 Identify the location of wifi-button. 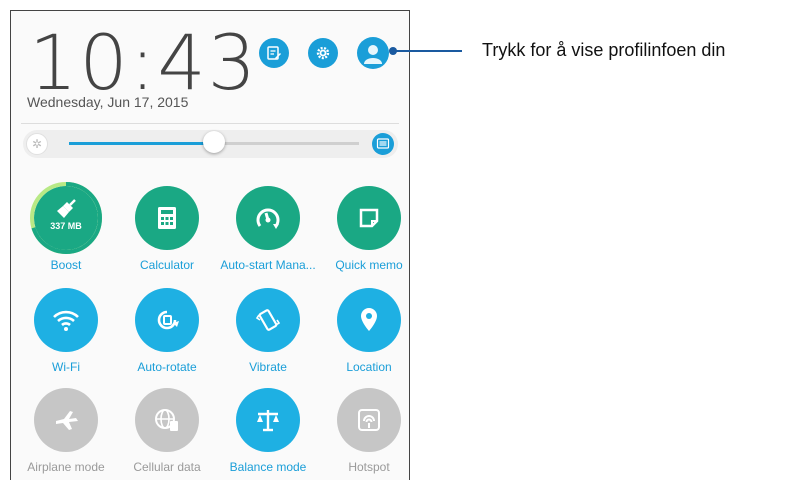
(66, 320).